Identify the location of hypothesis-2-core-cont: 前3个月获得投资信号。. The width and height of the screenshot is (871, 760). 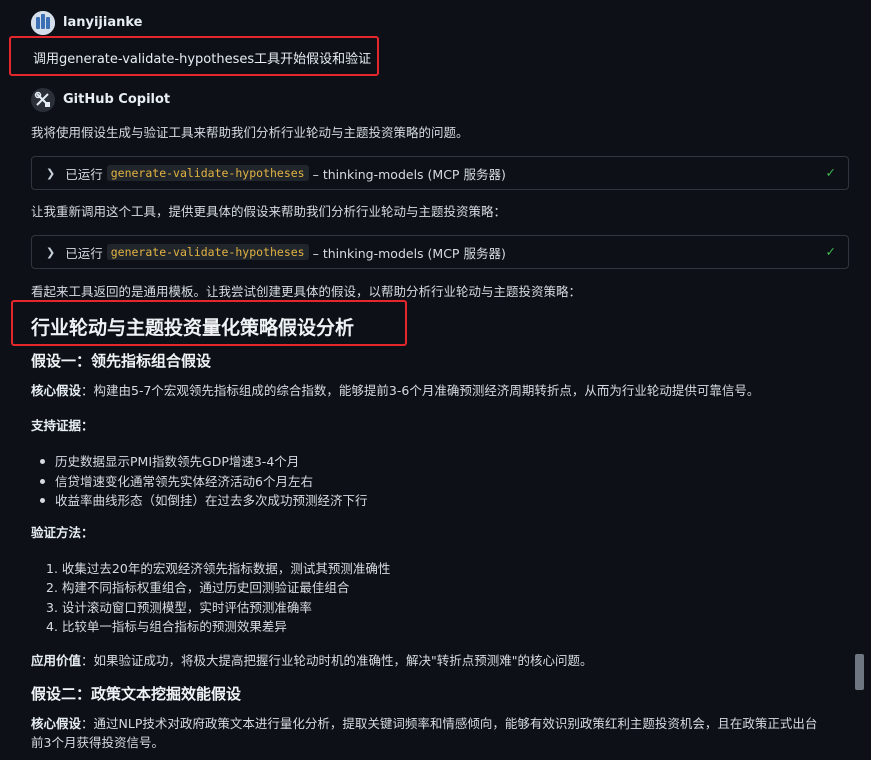
(97, 742).